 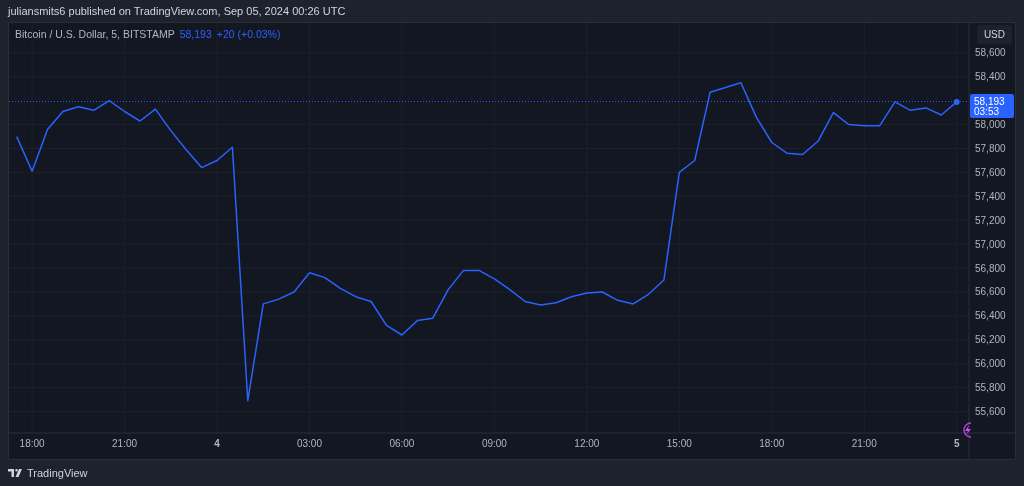 What do you see at coordinates (990, 388) in the screenshot?
I see `price-axis-label: 55,800` at bounding box center [990, 388].